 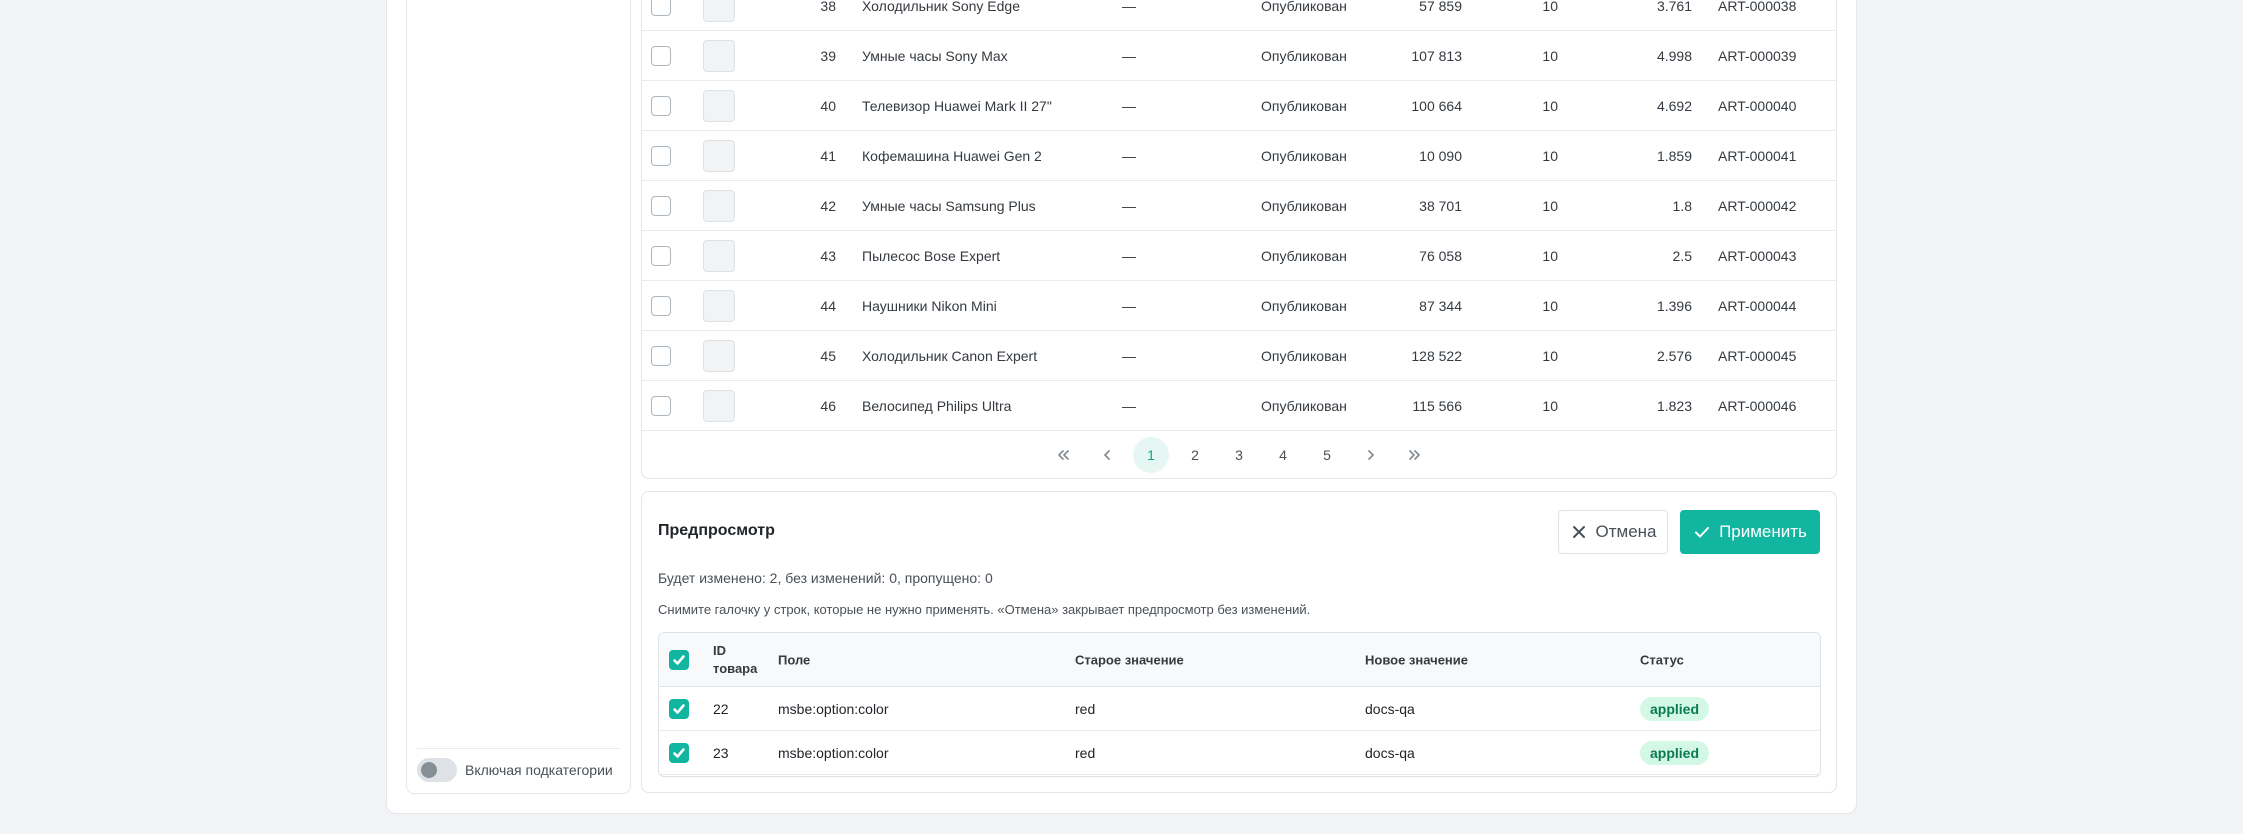 I want to click on select-all-checkbox, so click(x=679, y=659).